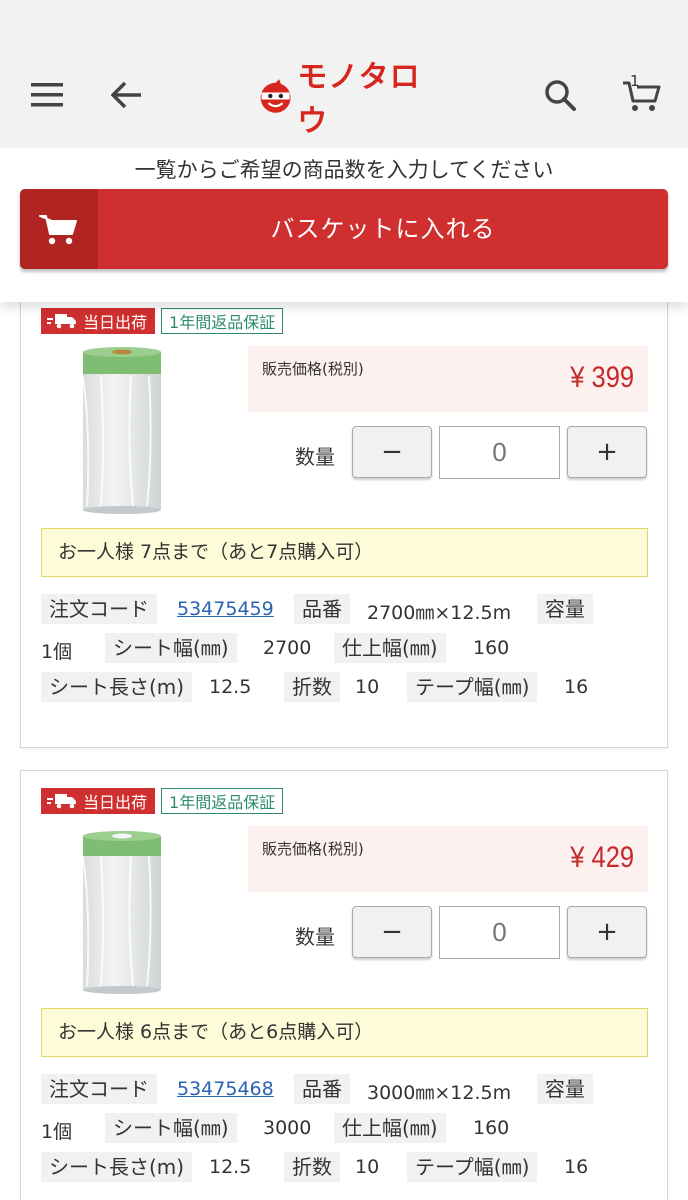 The image size is (688, 1200). Describe the element at coordinates (439, 613) in the screenshot. I see `part-no-value: 2700㎜×12.5m` at that location.